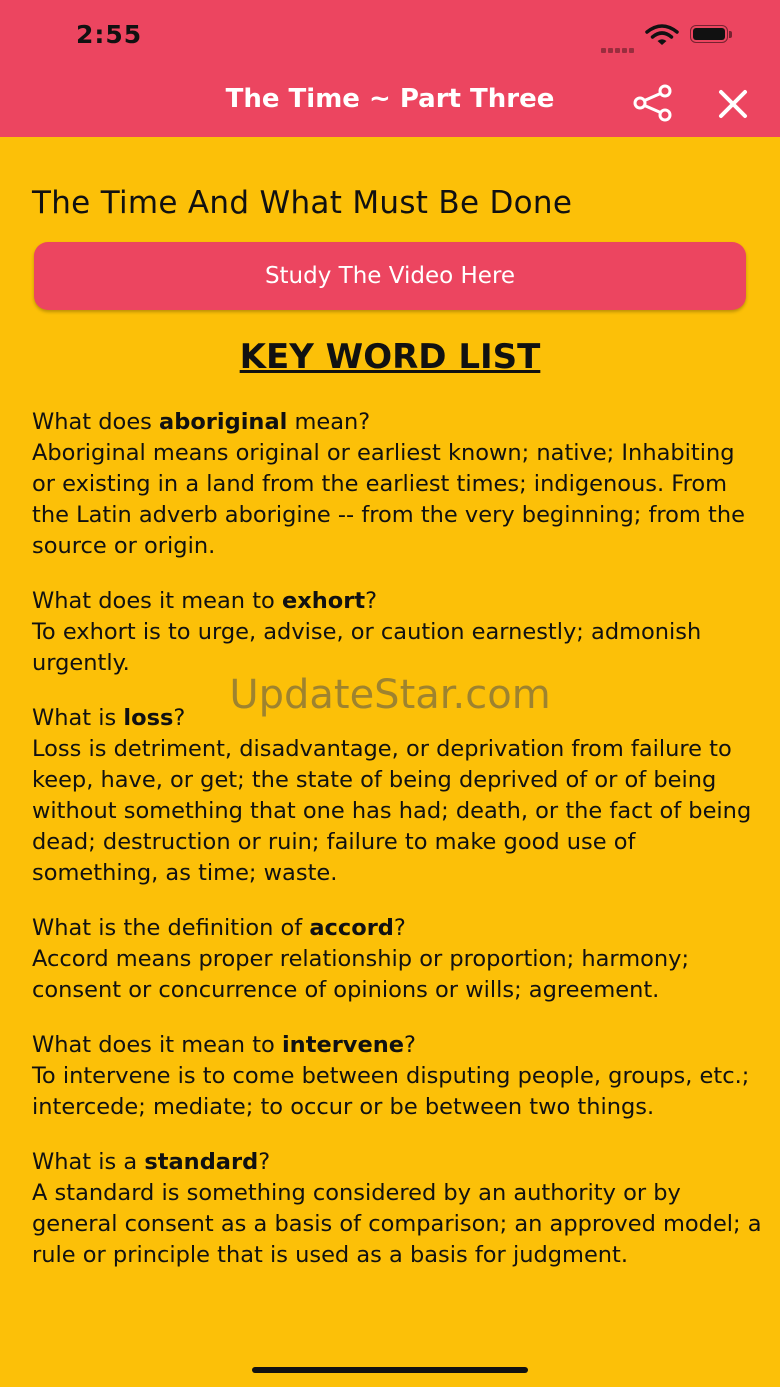  I want to click on entry-question: What does aboriginal mean?, so click(201, 422).